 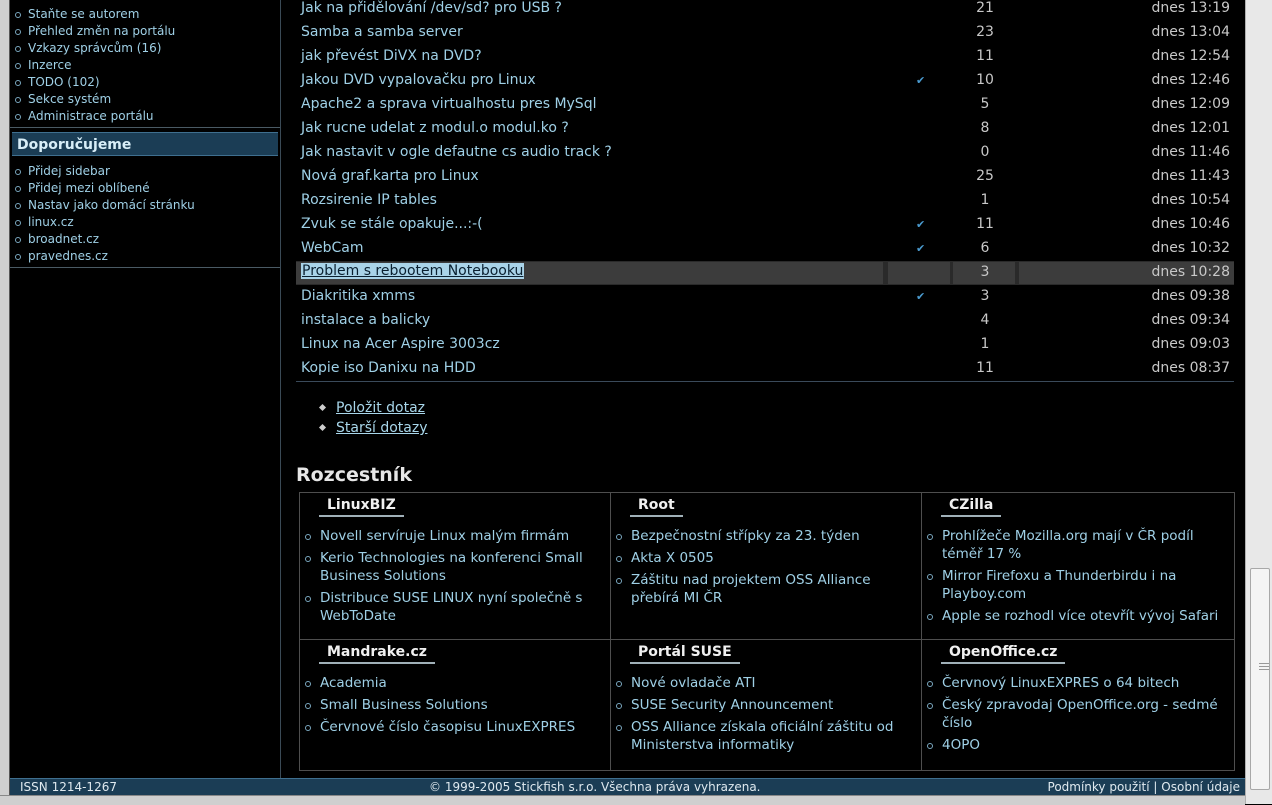 I want to click on scrollbar-thumb, so click(x=1260, y=679).